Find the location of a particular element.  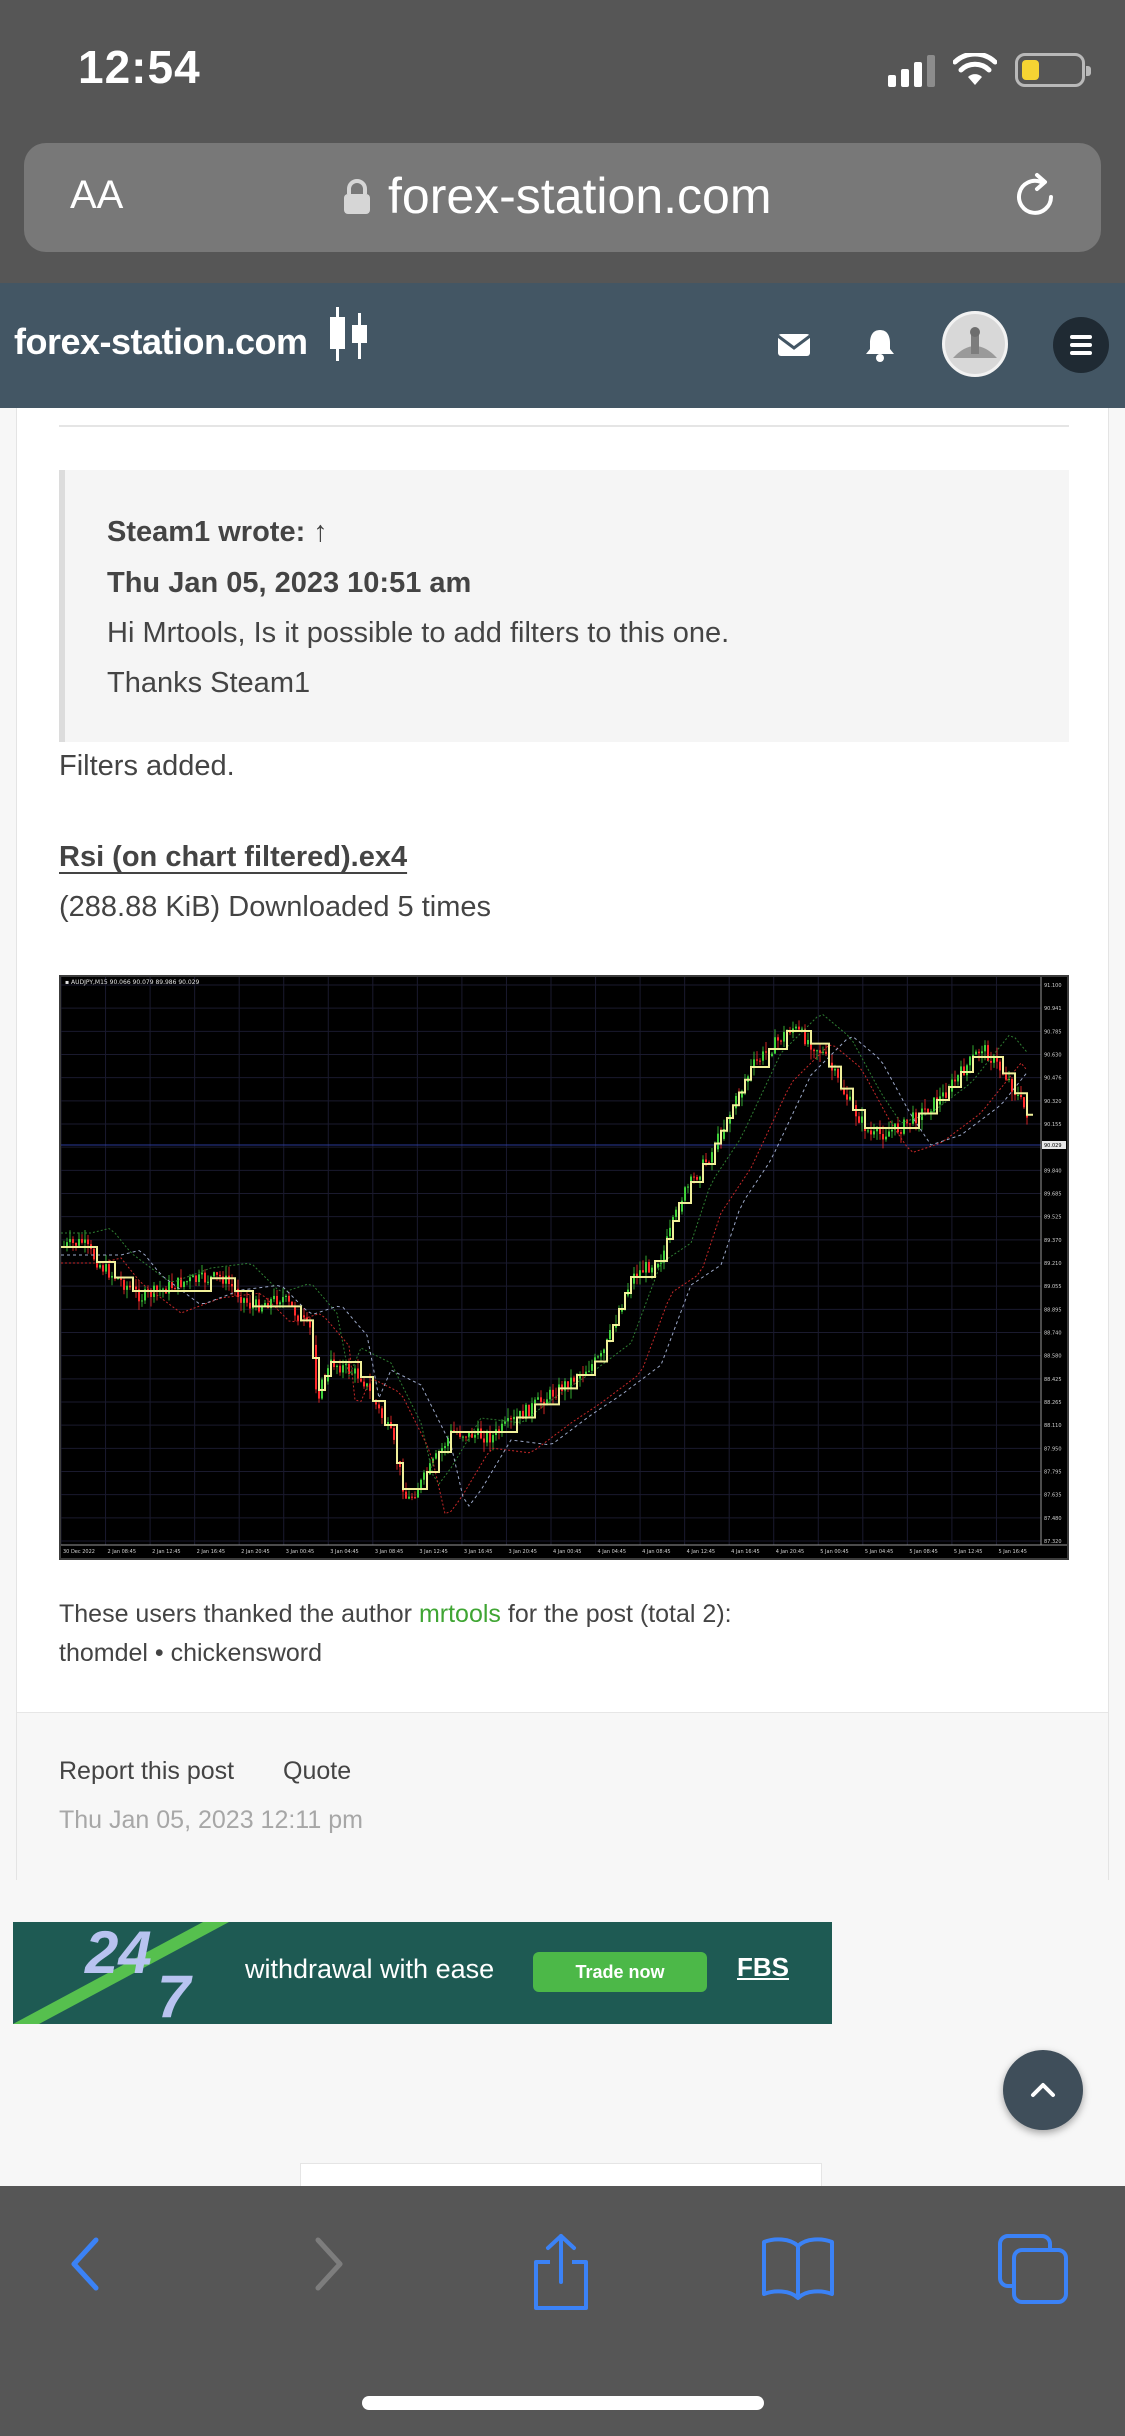

avatar is located at coordinates (975, 344).